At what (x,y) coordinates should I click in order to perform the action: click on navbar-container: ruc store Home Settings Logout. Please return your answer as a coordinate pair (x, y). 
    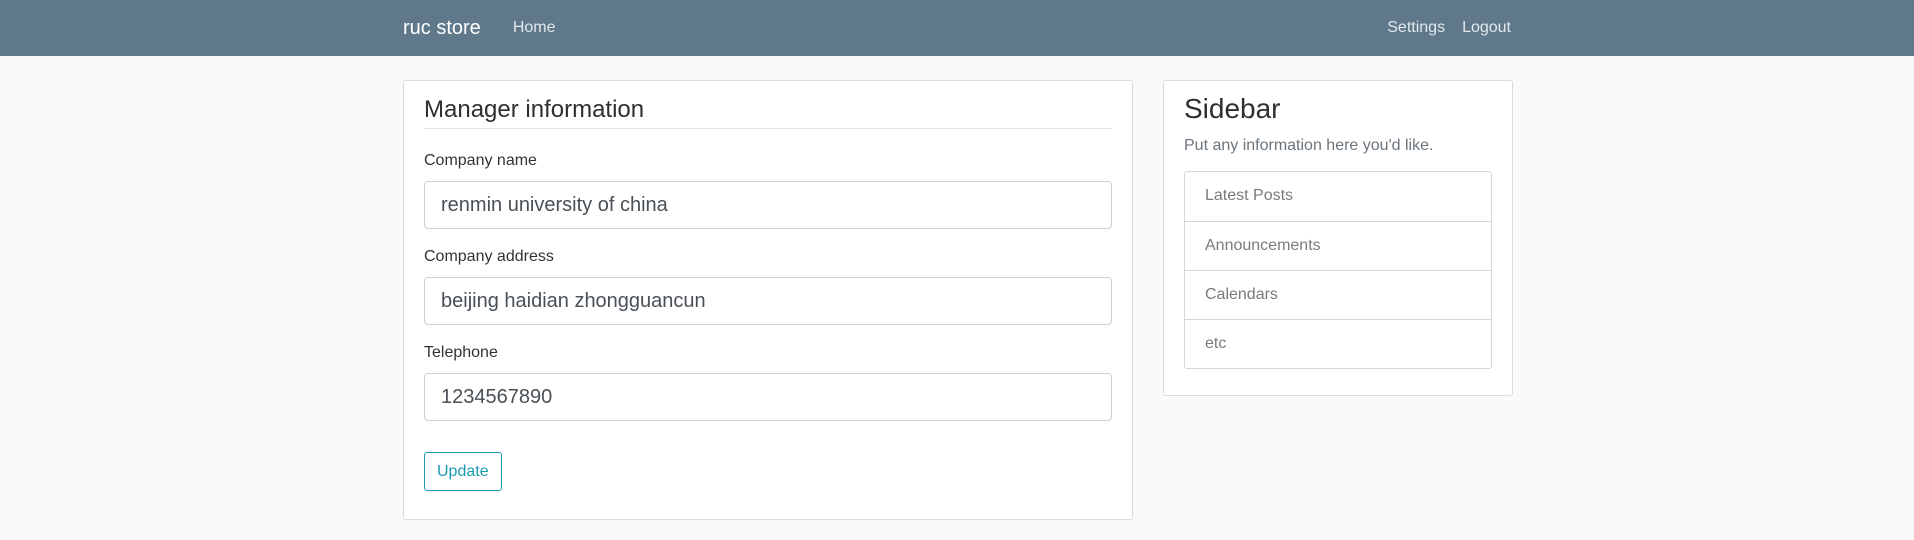
    Looking at the image, I should click on (957, 28).